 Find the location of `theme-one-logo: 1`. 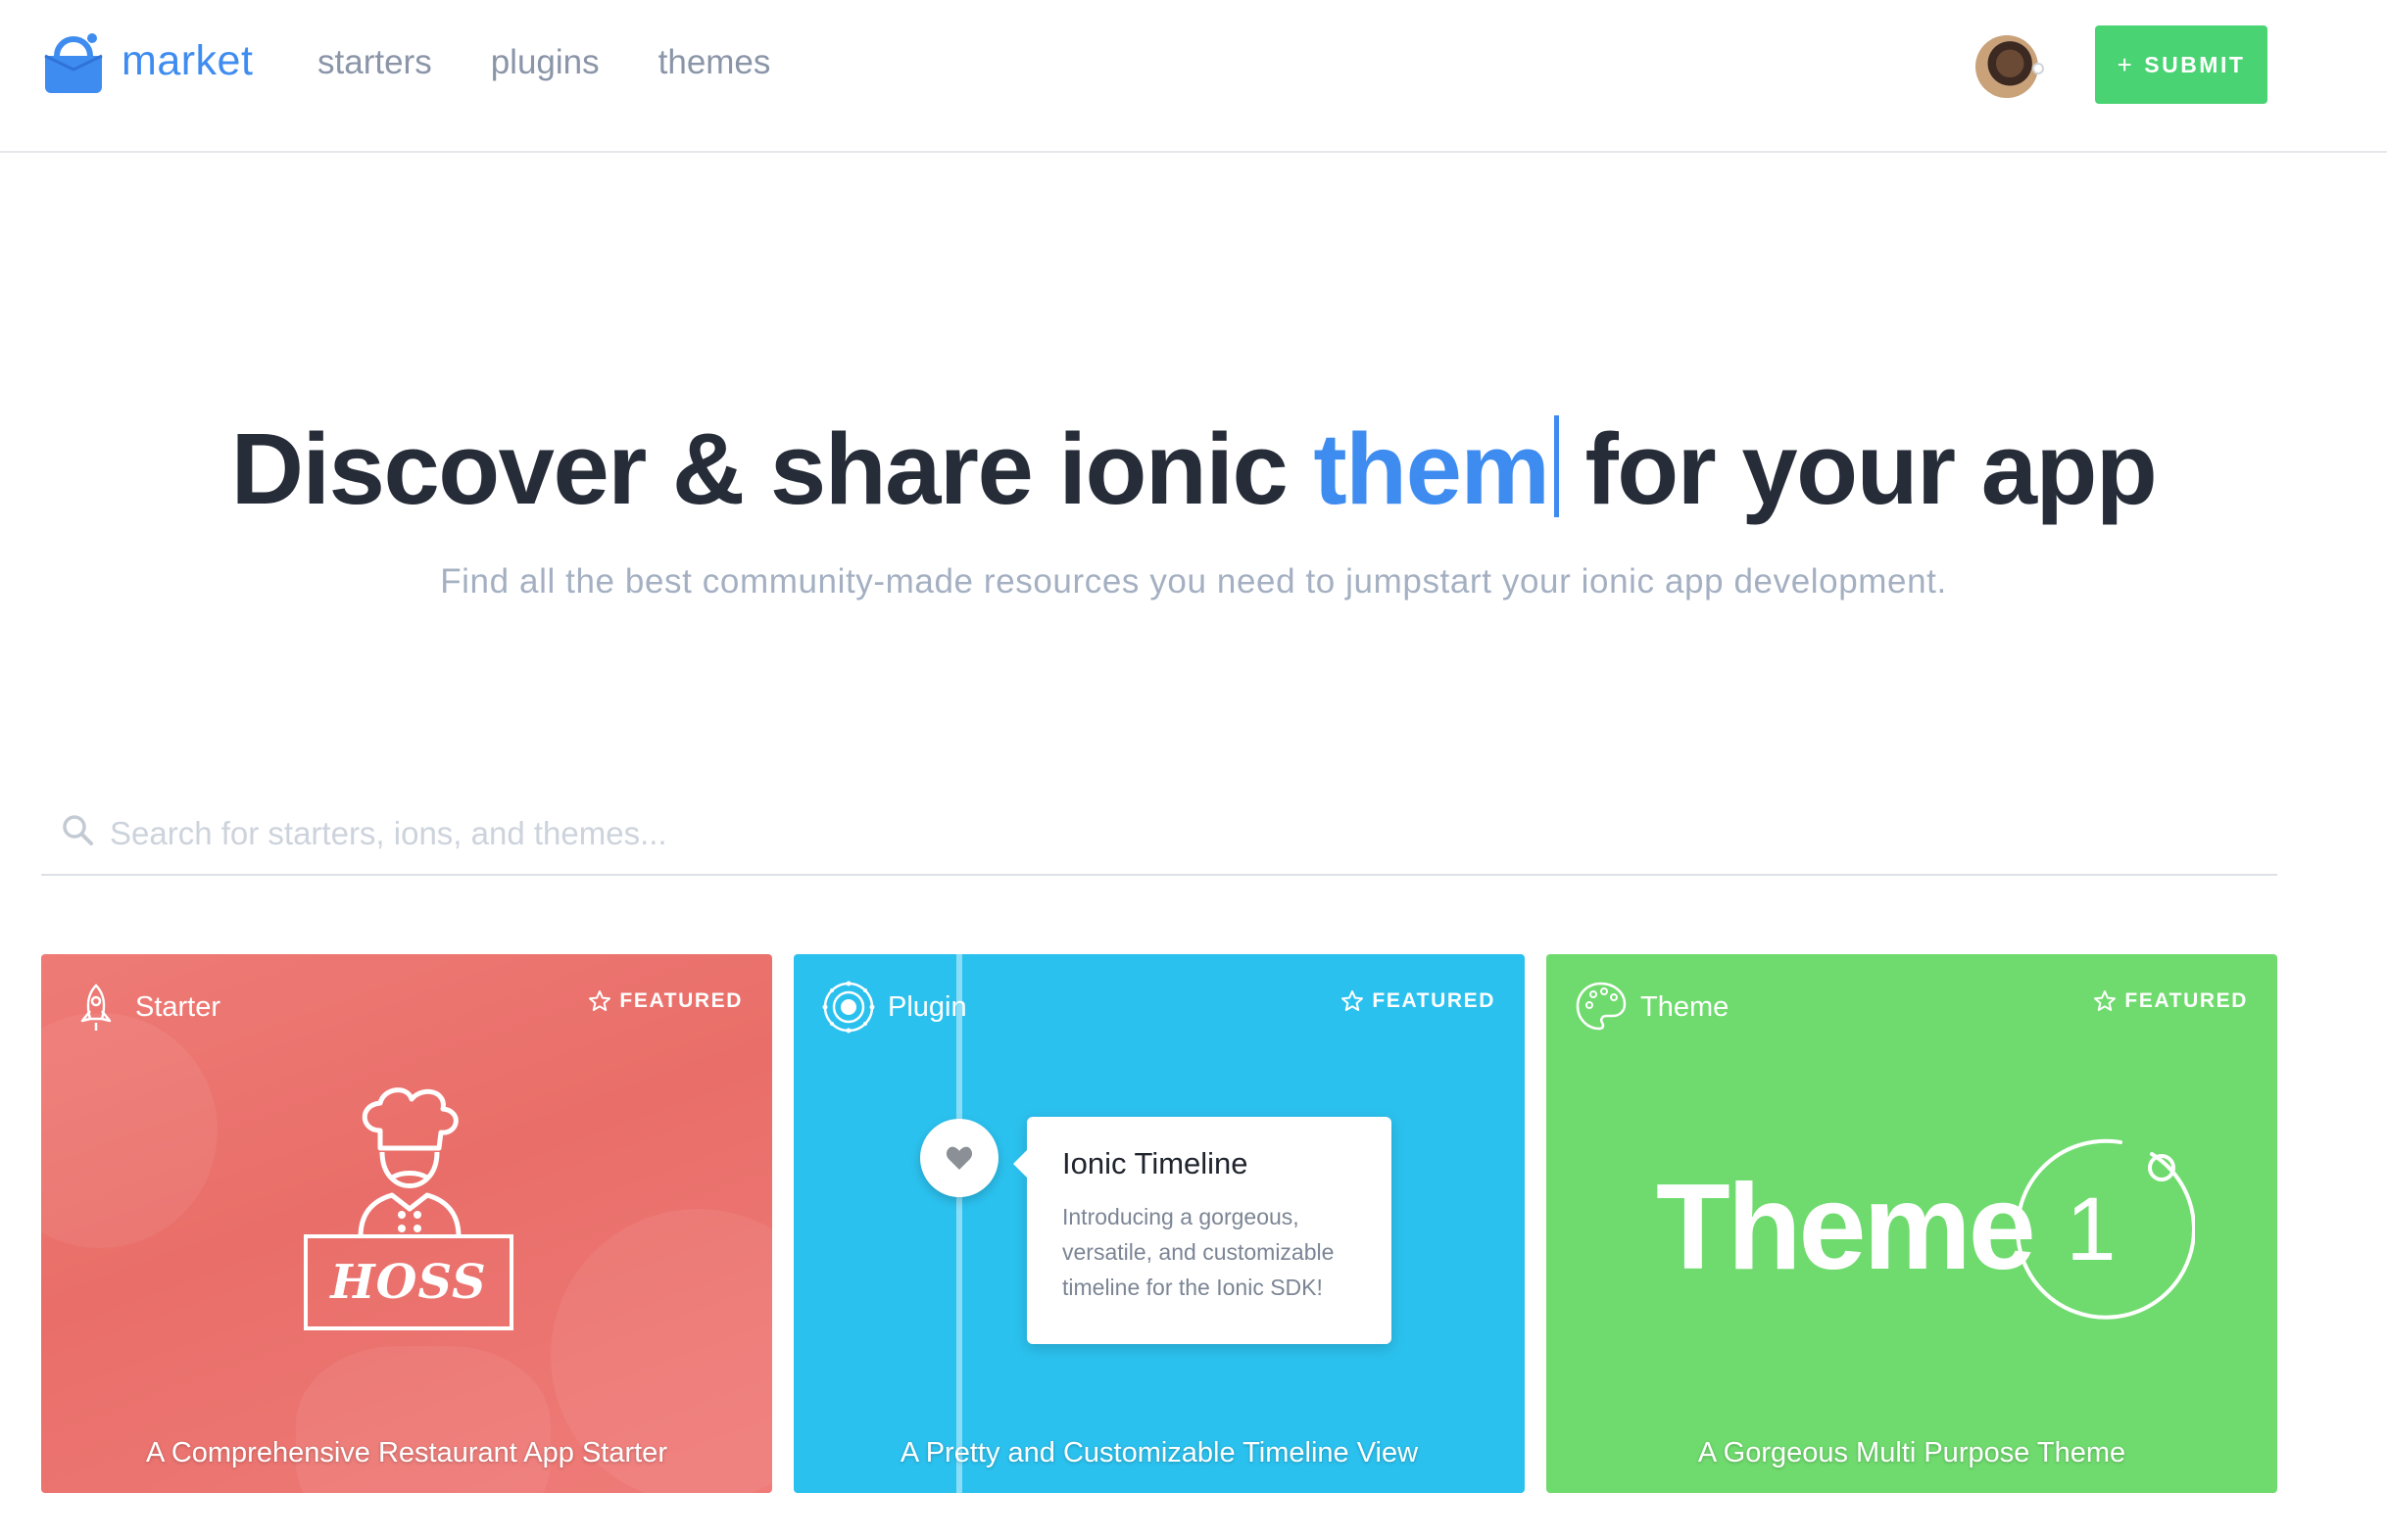

theme-one-logo: 1 is located at coordinates (2105, 1229).